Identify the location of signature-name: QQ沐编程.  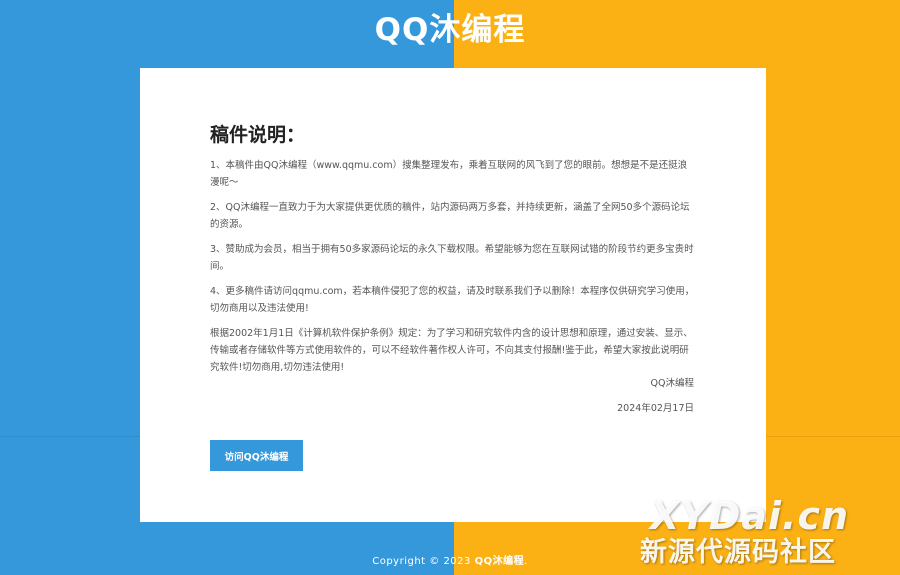
(672, 383).